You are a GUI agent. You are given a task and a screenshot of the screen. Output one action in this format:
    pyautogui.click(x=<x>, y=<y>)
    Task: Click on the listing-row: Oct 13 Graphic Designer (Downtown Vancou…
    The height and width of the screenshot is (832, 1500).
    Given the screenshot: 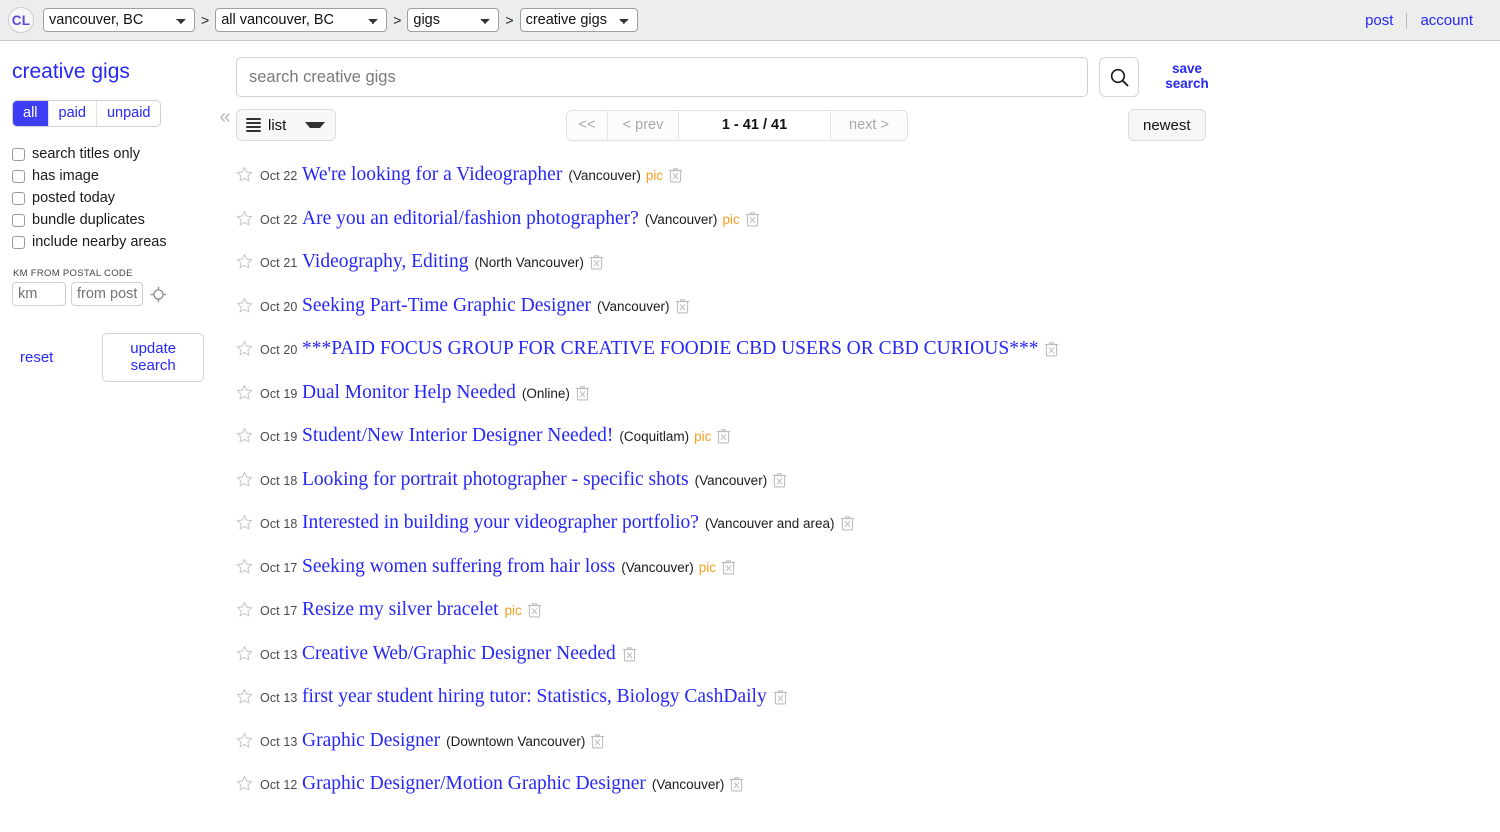 What is the action you would take?
    pyautogui.click(x=868, y=751)
    